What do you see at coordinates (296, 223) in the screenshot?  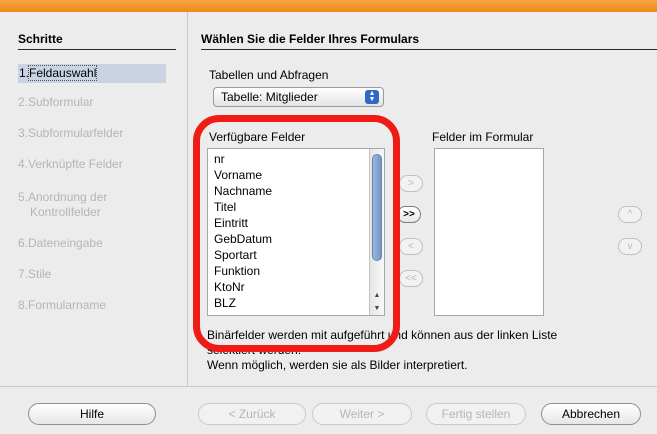 I see `list-item: Eintritt` at bounding box center [296, 223].